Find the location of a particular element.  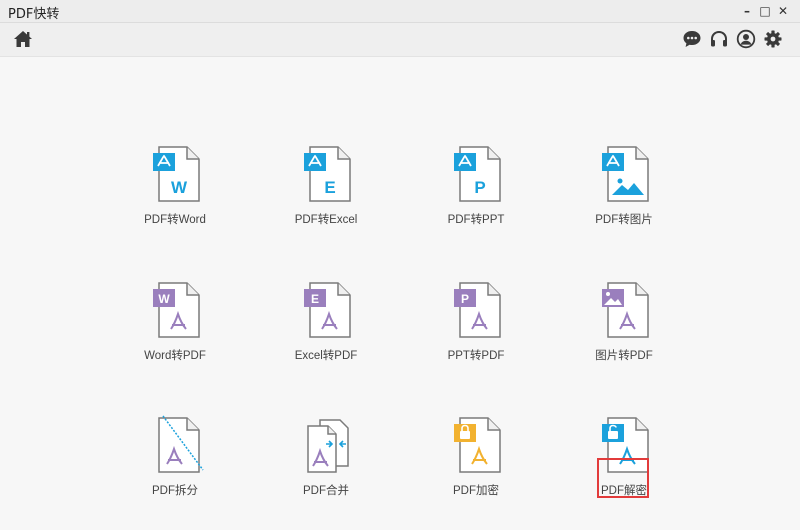

pdf-split-tile: PDF拆分 is located at coordinates (175, 469).